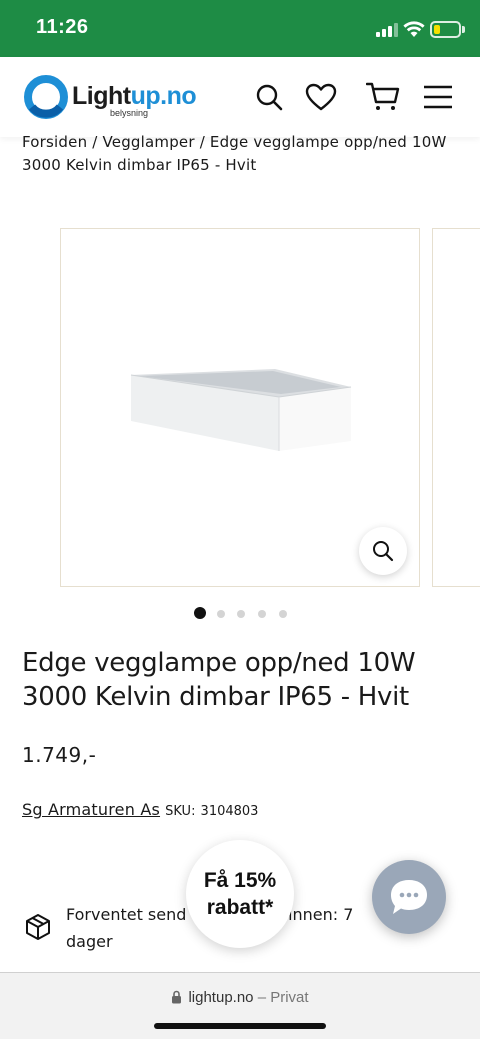 This screenshot has height=1039, width=480. Describe the element at coordinates (438, 97) in the screenshot. I see `menu-icon` at that location.